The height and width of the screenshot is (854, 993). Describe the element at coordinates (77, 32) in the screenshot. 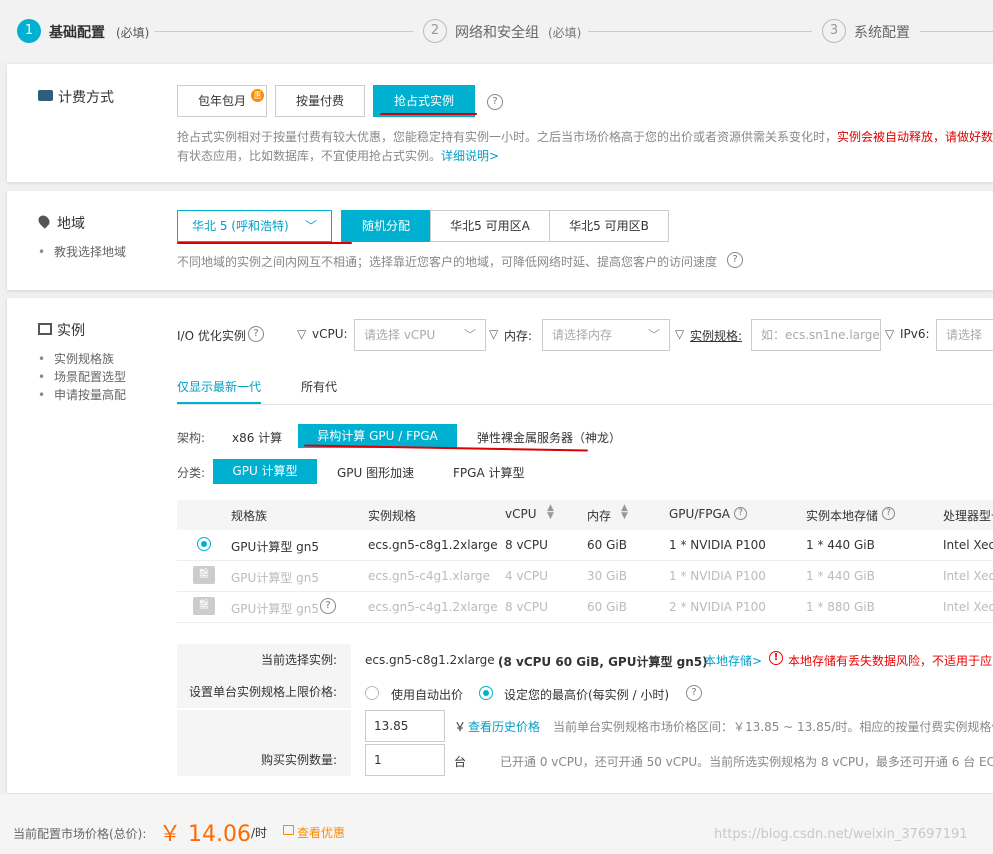

I see `step-1-label: 基础配置` at that location.